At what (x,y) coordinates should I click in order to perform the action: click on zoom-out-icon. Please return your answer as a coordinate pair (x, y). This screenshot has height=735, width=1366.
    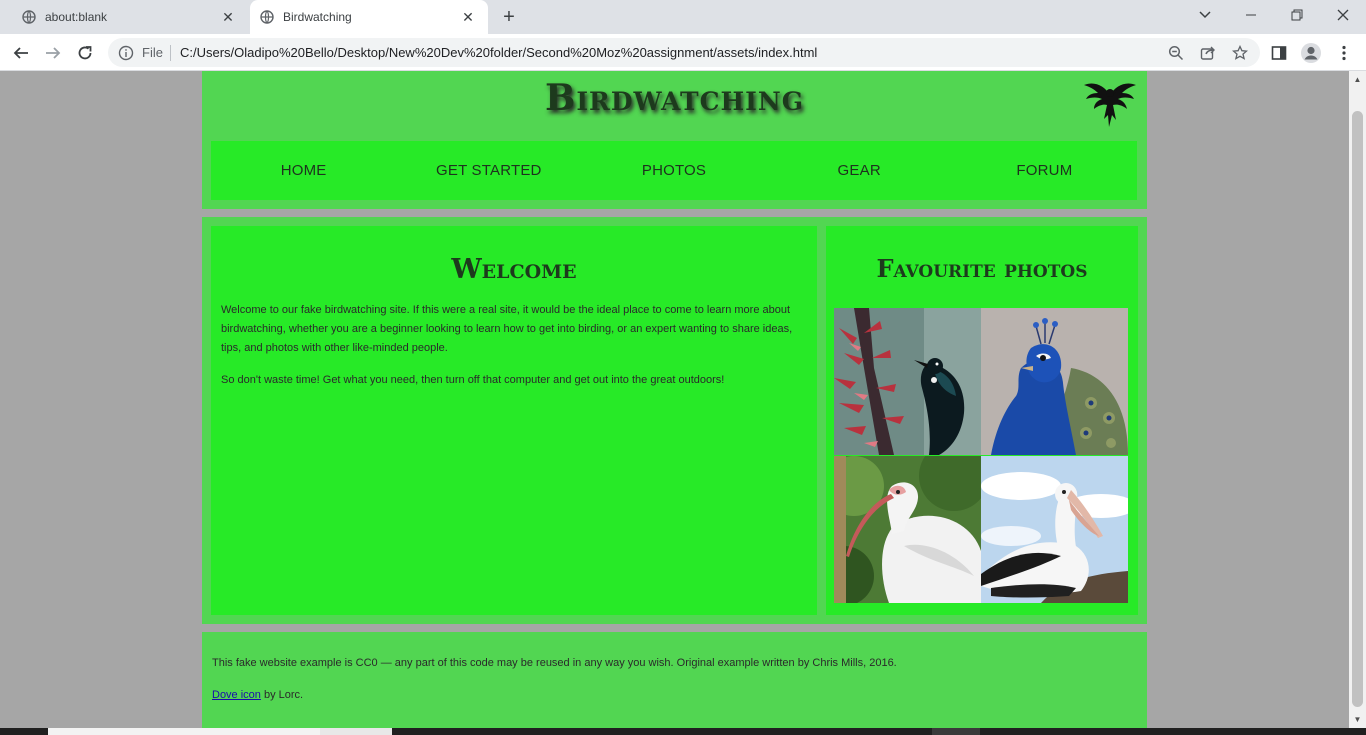
    Looking at the image, I should click on (1176, 53).